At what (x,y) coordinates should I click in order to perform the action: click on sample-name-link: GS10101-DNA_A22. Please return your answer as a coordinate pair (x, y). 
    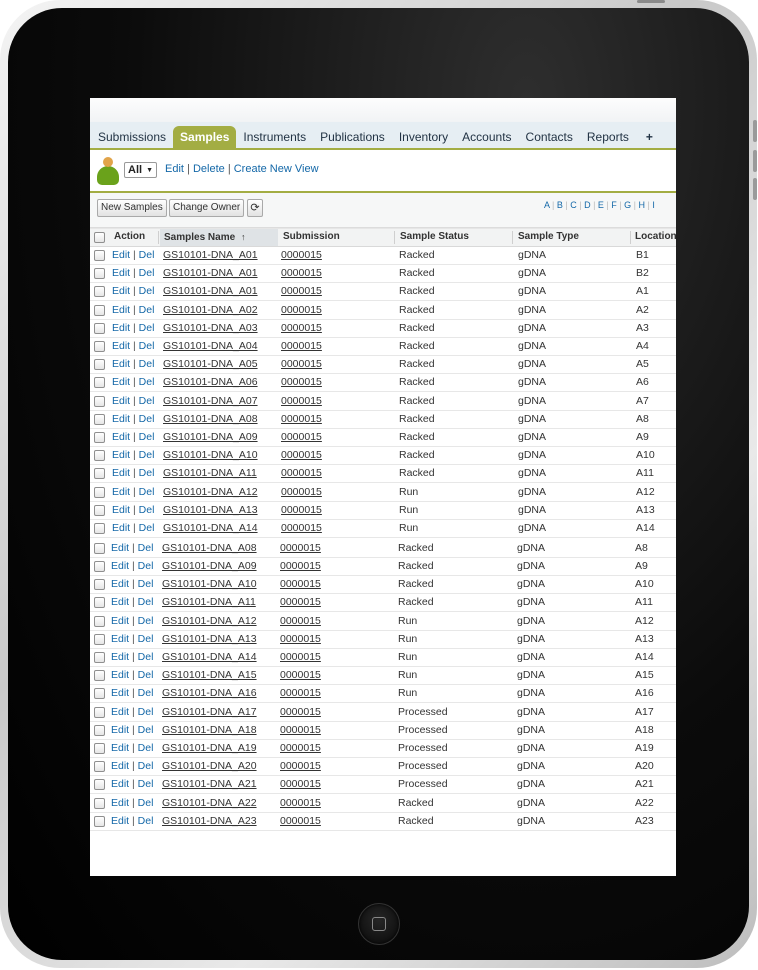
    Looking at the image, I should click on (209, 803).